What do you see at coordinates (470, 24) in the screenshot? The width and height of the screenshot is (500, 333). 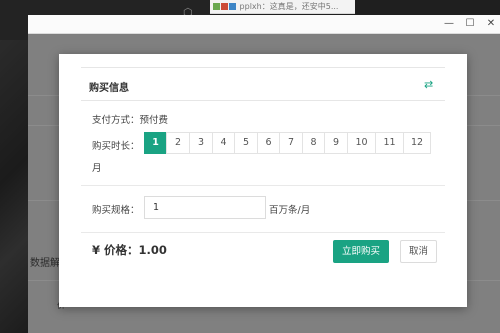 I see `maximize-icon: ☐` at bounding box center [470, 24].